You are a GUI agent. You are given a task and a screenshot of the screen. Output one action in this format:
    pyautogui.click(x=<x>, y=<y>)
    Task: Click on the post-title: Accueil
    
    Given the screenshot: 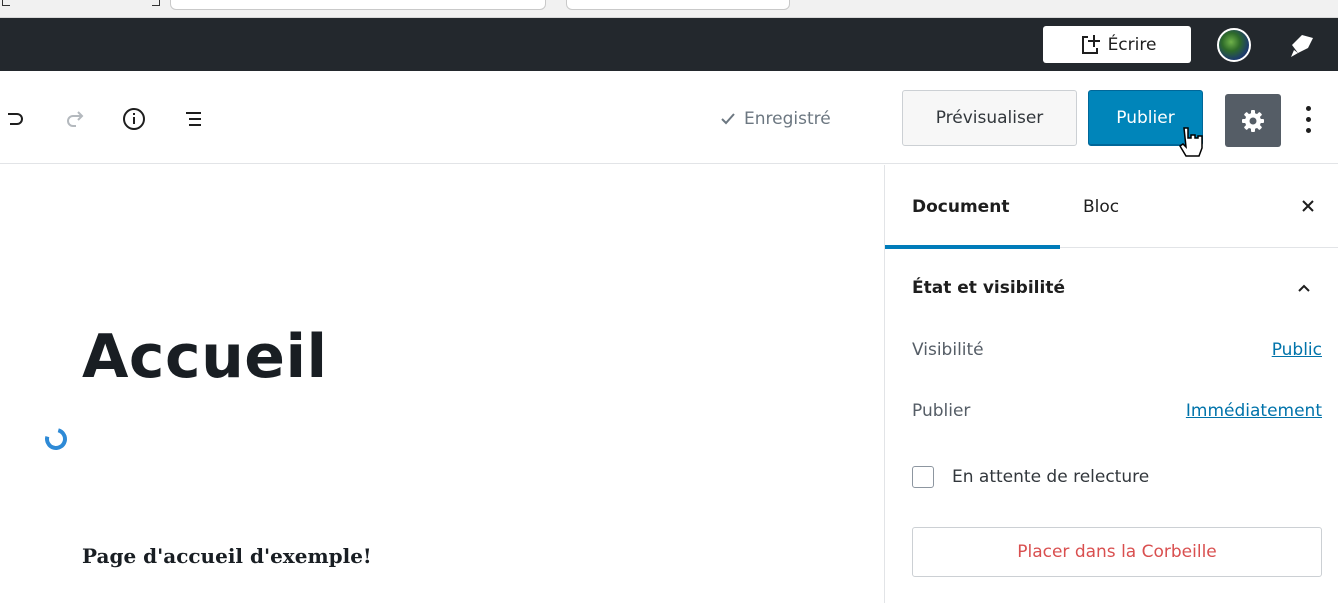 What is the action you would take?
    pyautogui.click(x=205, y=357)
    